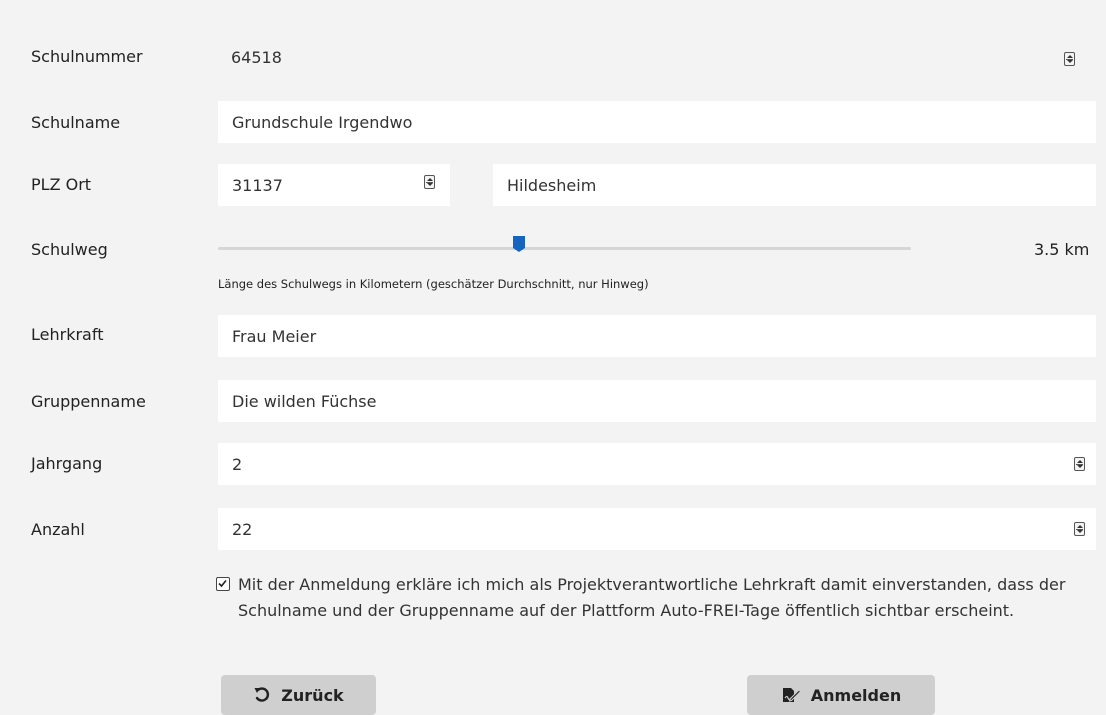 Image resolution: width=1106 pixels, height=715 pixels. Describe the element at coordinates (67, 334) in the screenshot. I see `lehrkraft-label: Lehrkraft` at that location.